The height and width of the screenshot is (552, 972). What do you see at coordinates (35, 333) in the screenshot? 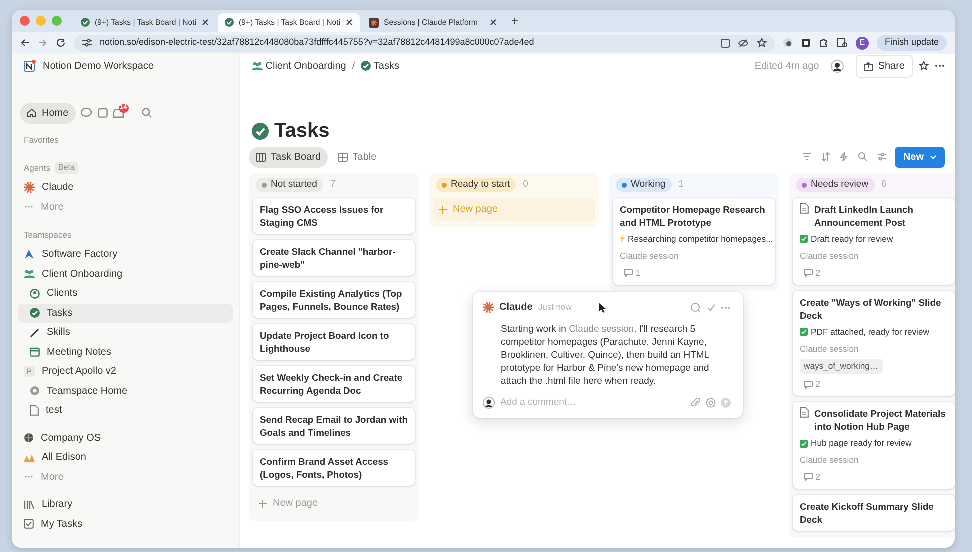
I see `pencil-icon` at bounding box center [35, 333].